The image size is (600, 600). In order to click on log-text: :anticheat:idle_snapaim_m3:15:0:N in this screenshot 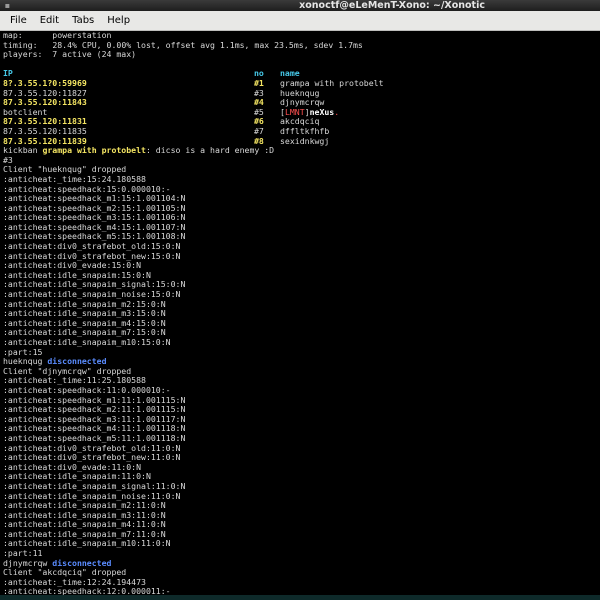, I will do `click(84, 313)`.